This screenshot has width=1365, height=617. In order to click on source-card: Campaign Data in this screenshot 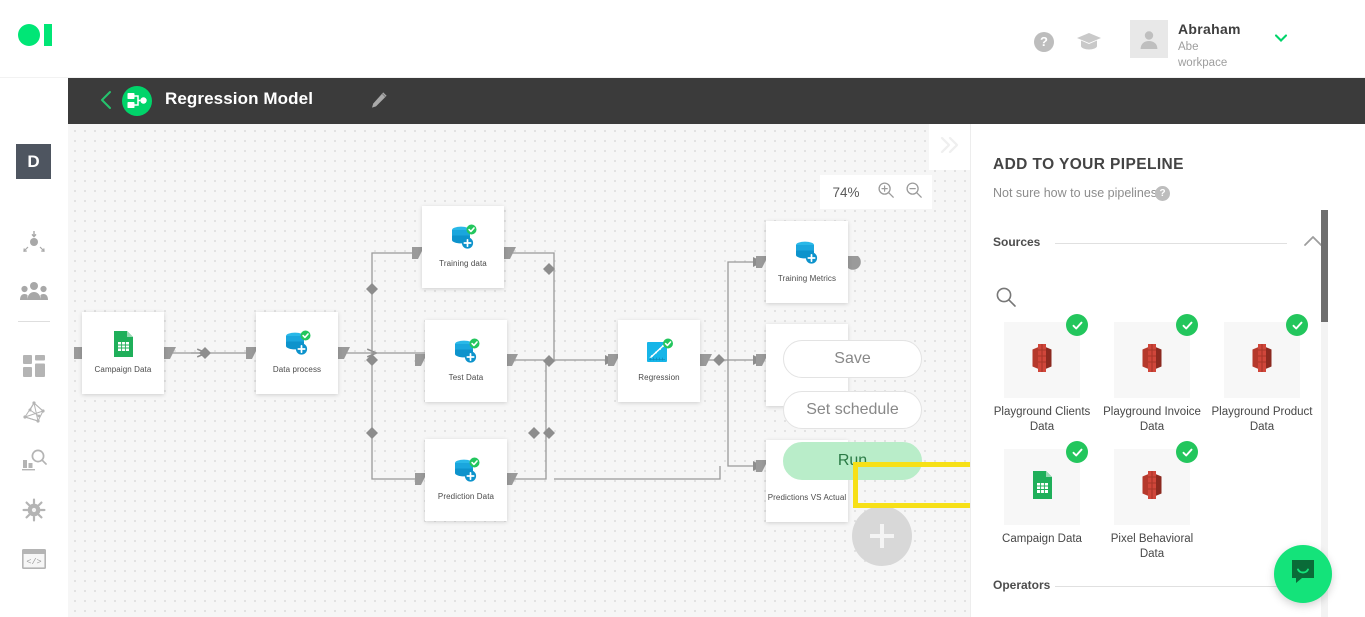, I will do `click(1042, 494)`.